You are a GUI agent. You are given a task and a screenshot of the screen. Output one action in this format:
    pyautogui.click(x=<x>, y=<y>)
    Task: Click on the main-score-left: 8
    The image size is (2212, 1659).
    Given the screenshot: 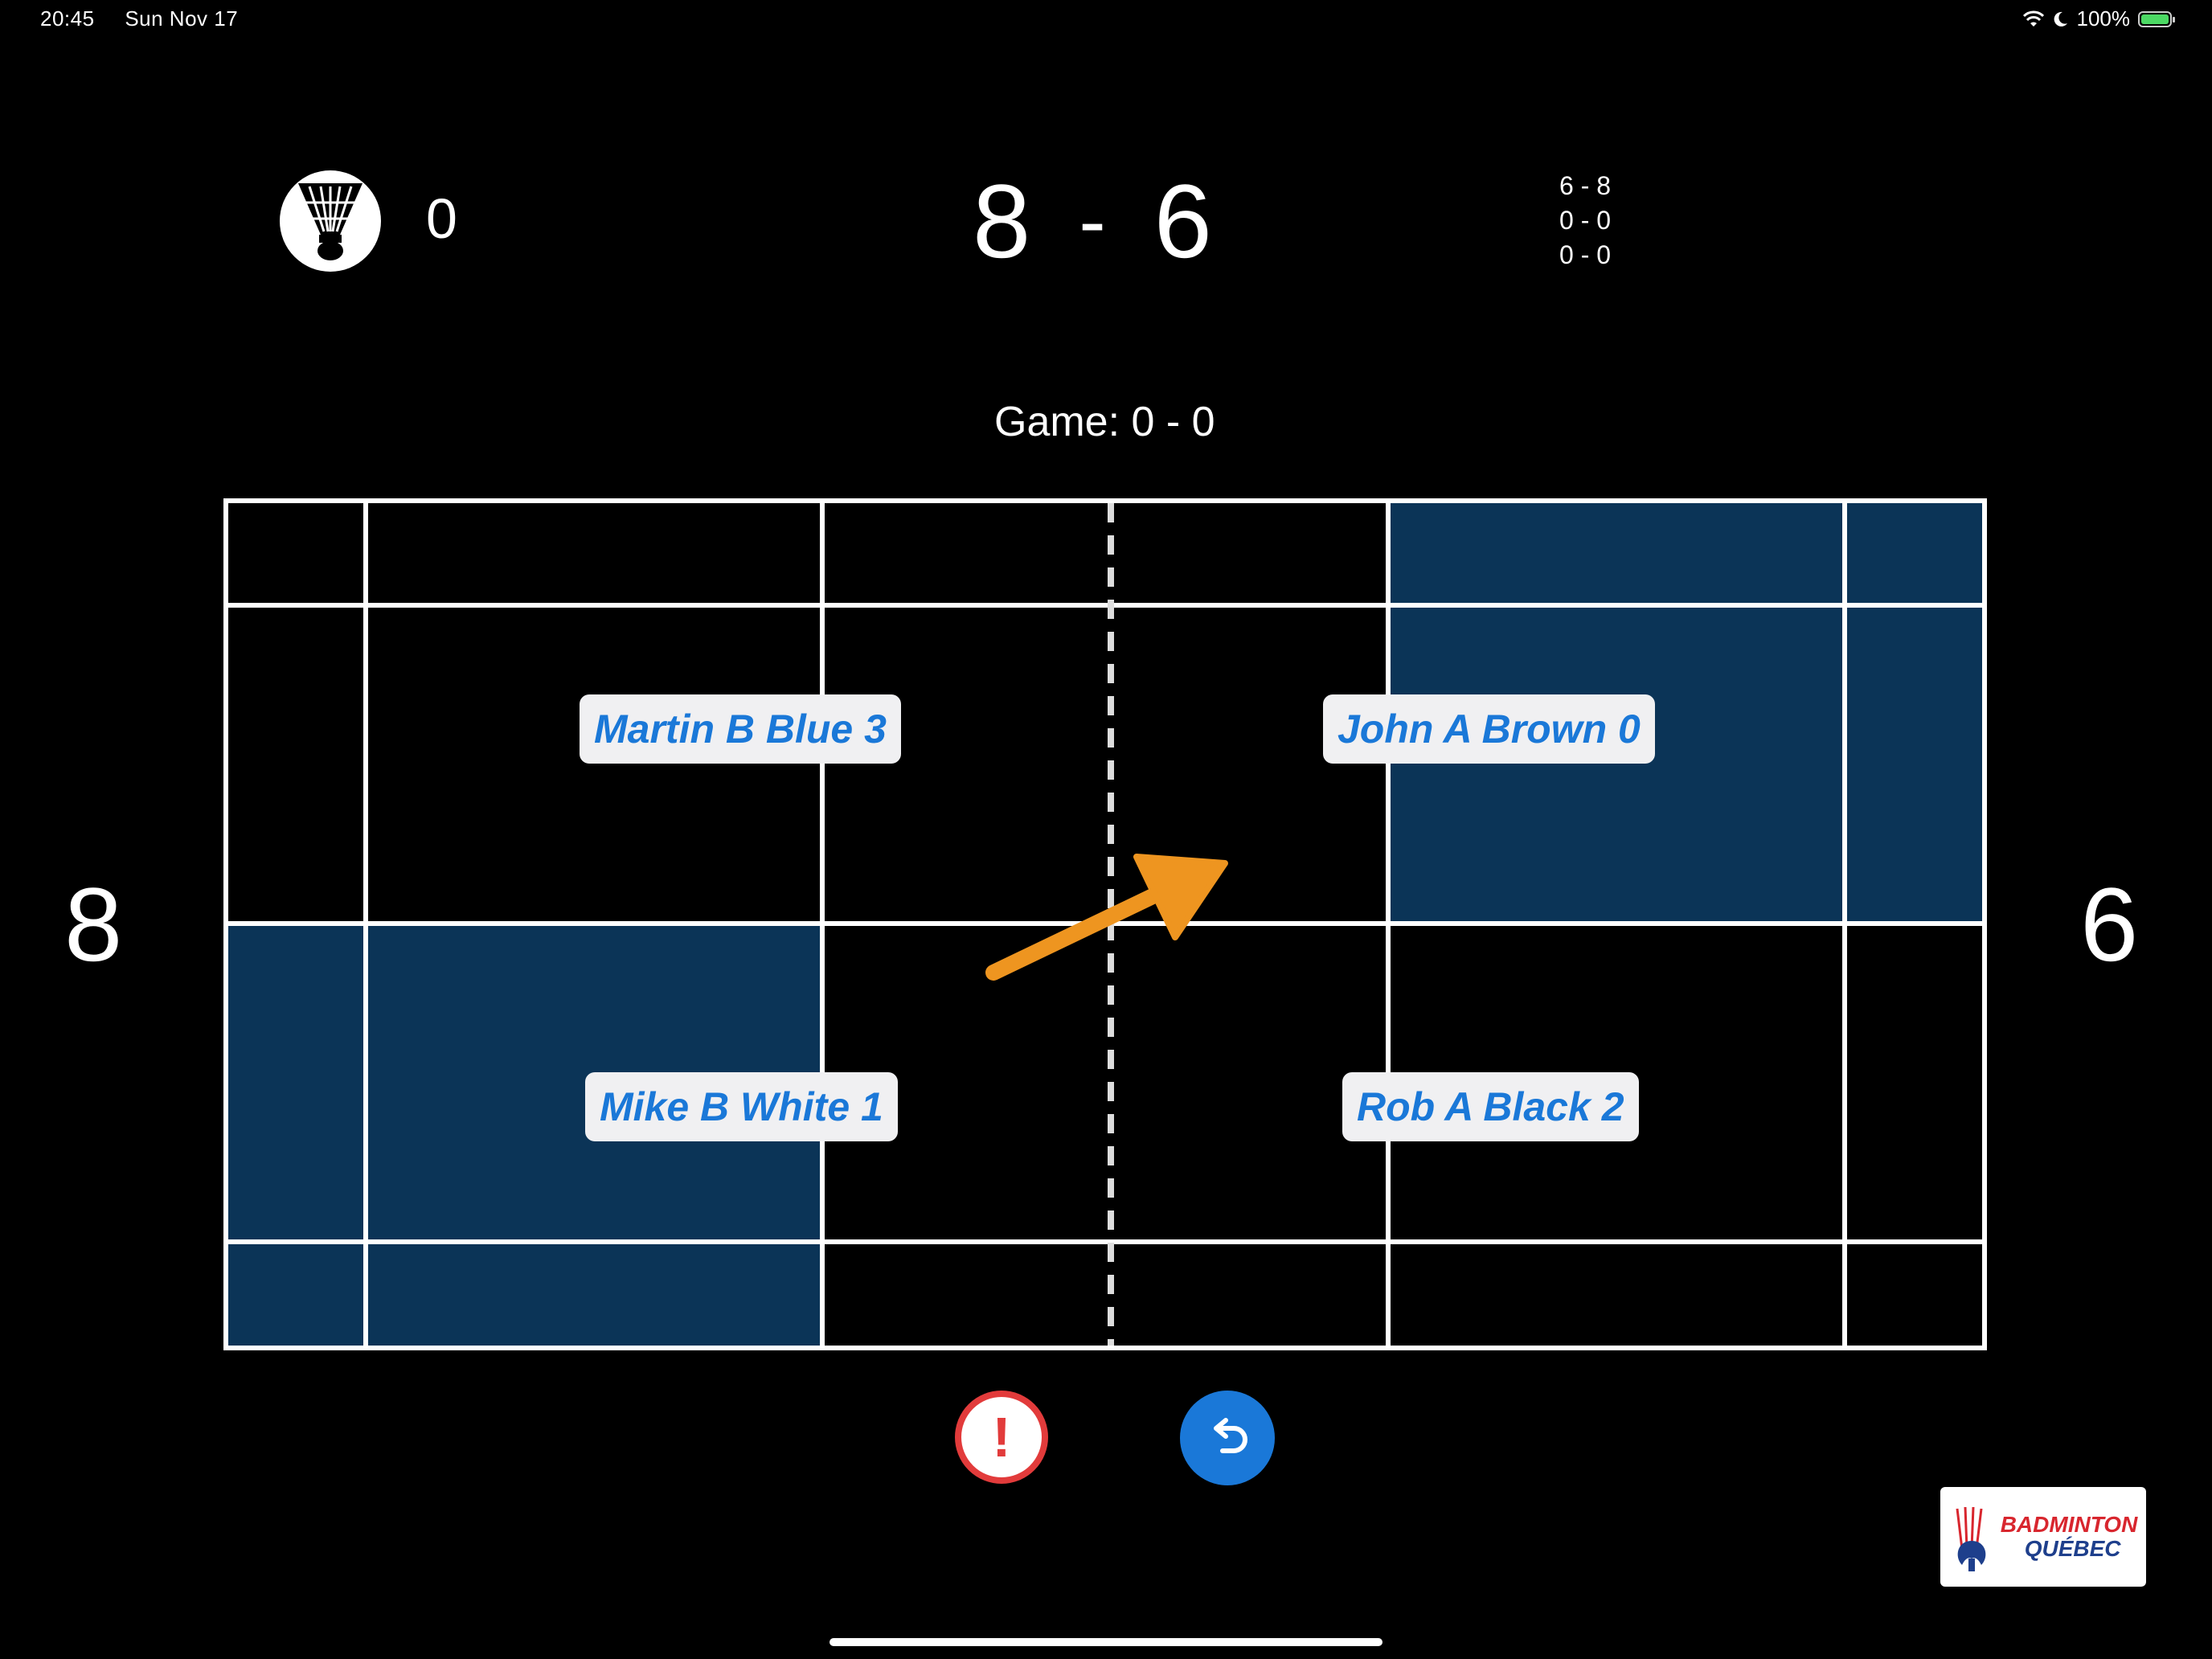 What is the action you would take?
    pyautogui.click(x=1002, y=221)
    